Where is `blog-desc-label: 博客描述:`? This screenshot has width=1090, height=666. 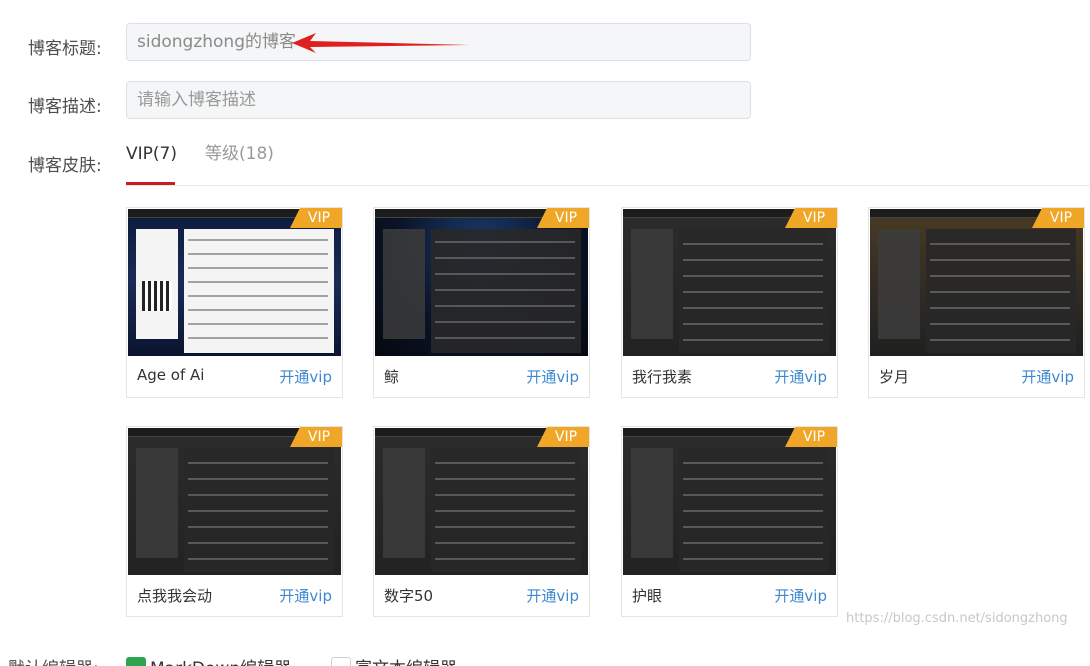
blog-desc-label: 博客描述: is located at coordinates (65, 107).